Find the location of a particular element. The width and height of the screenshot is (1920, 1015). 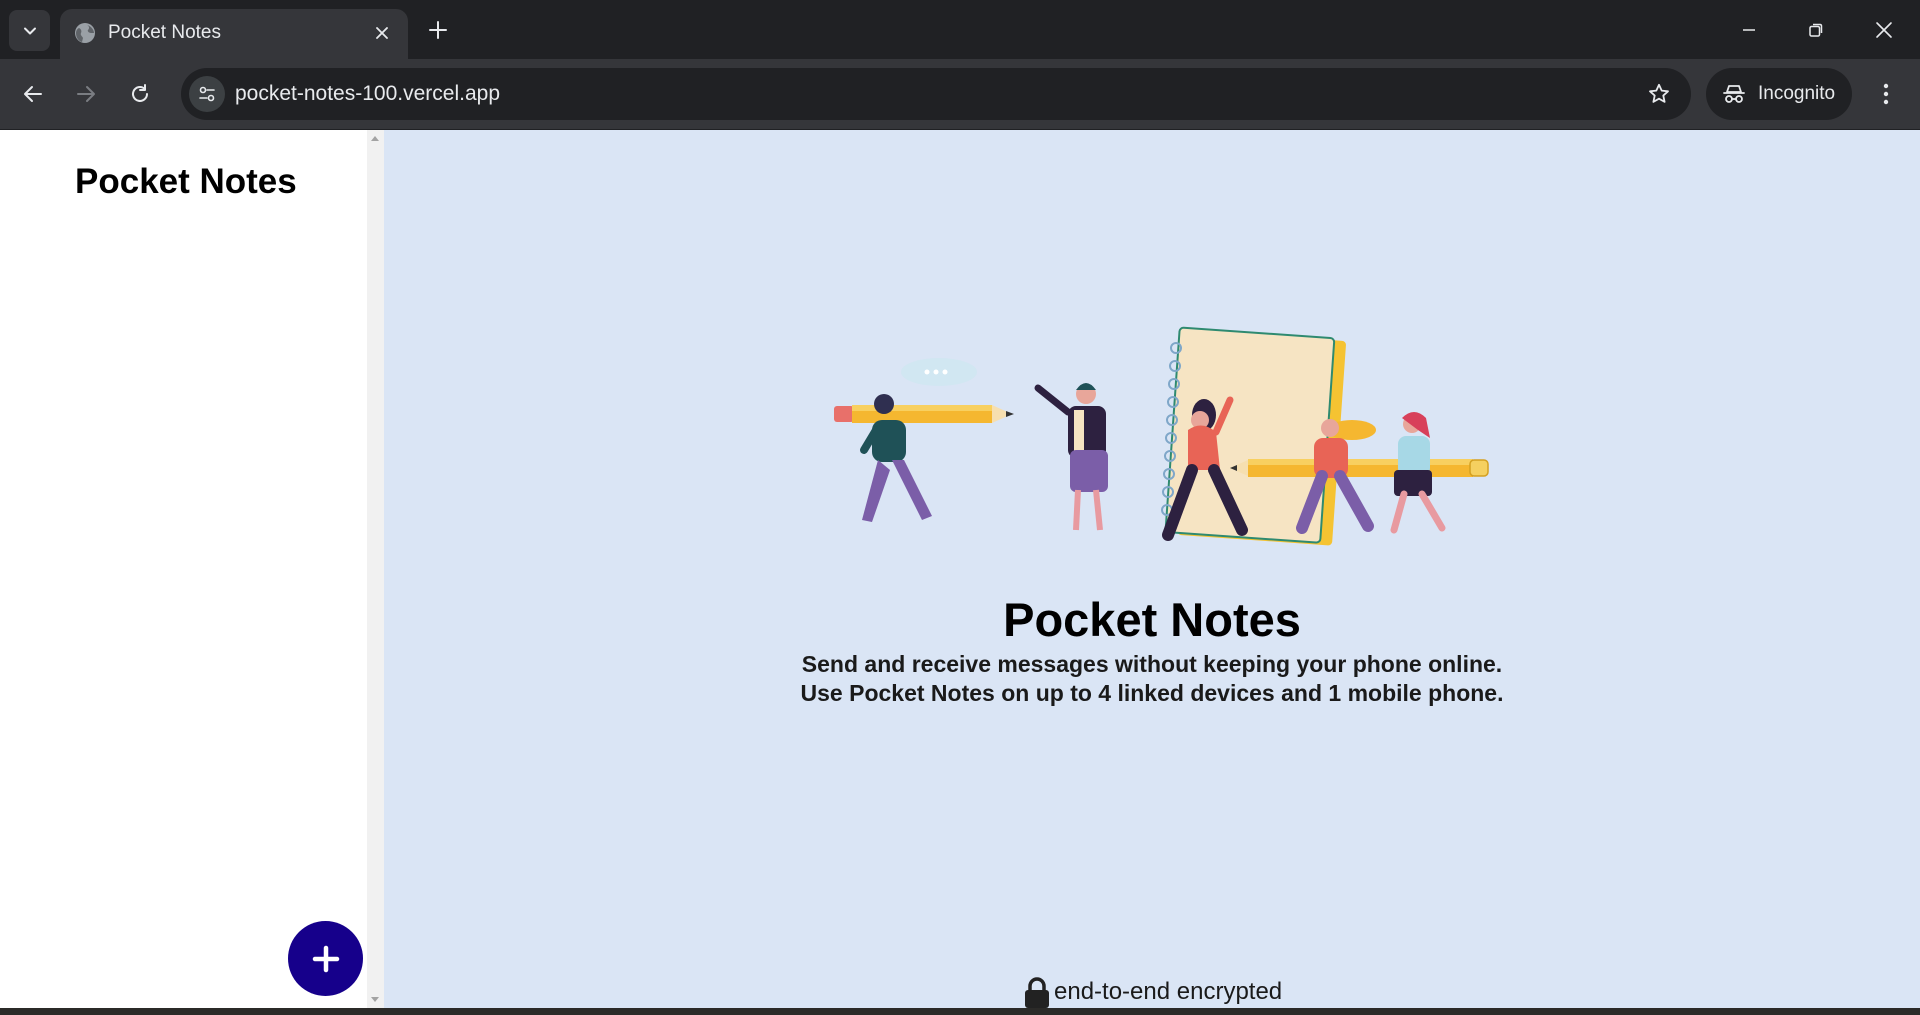

add-note-group-button is located at coordinates (325, 958).